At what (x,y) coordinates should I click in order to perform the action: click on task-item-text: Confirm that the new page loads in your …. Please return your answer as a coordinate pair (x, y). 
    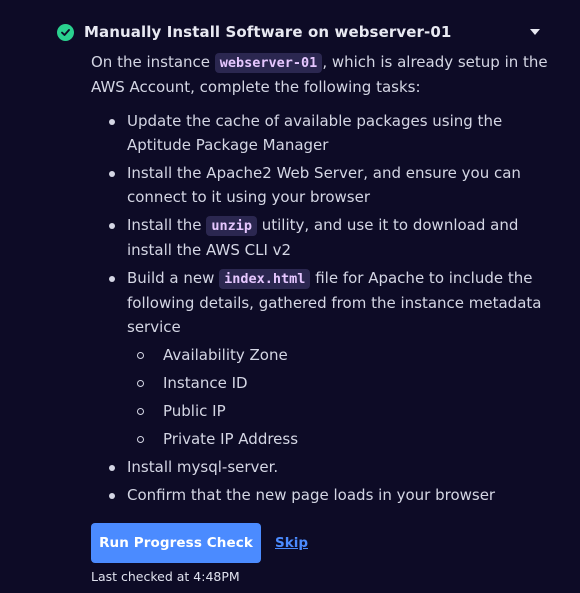
    Looking at the image, I should click on (311, 495).